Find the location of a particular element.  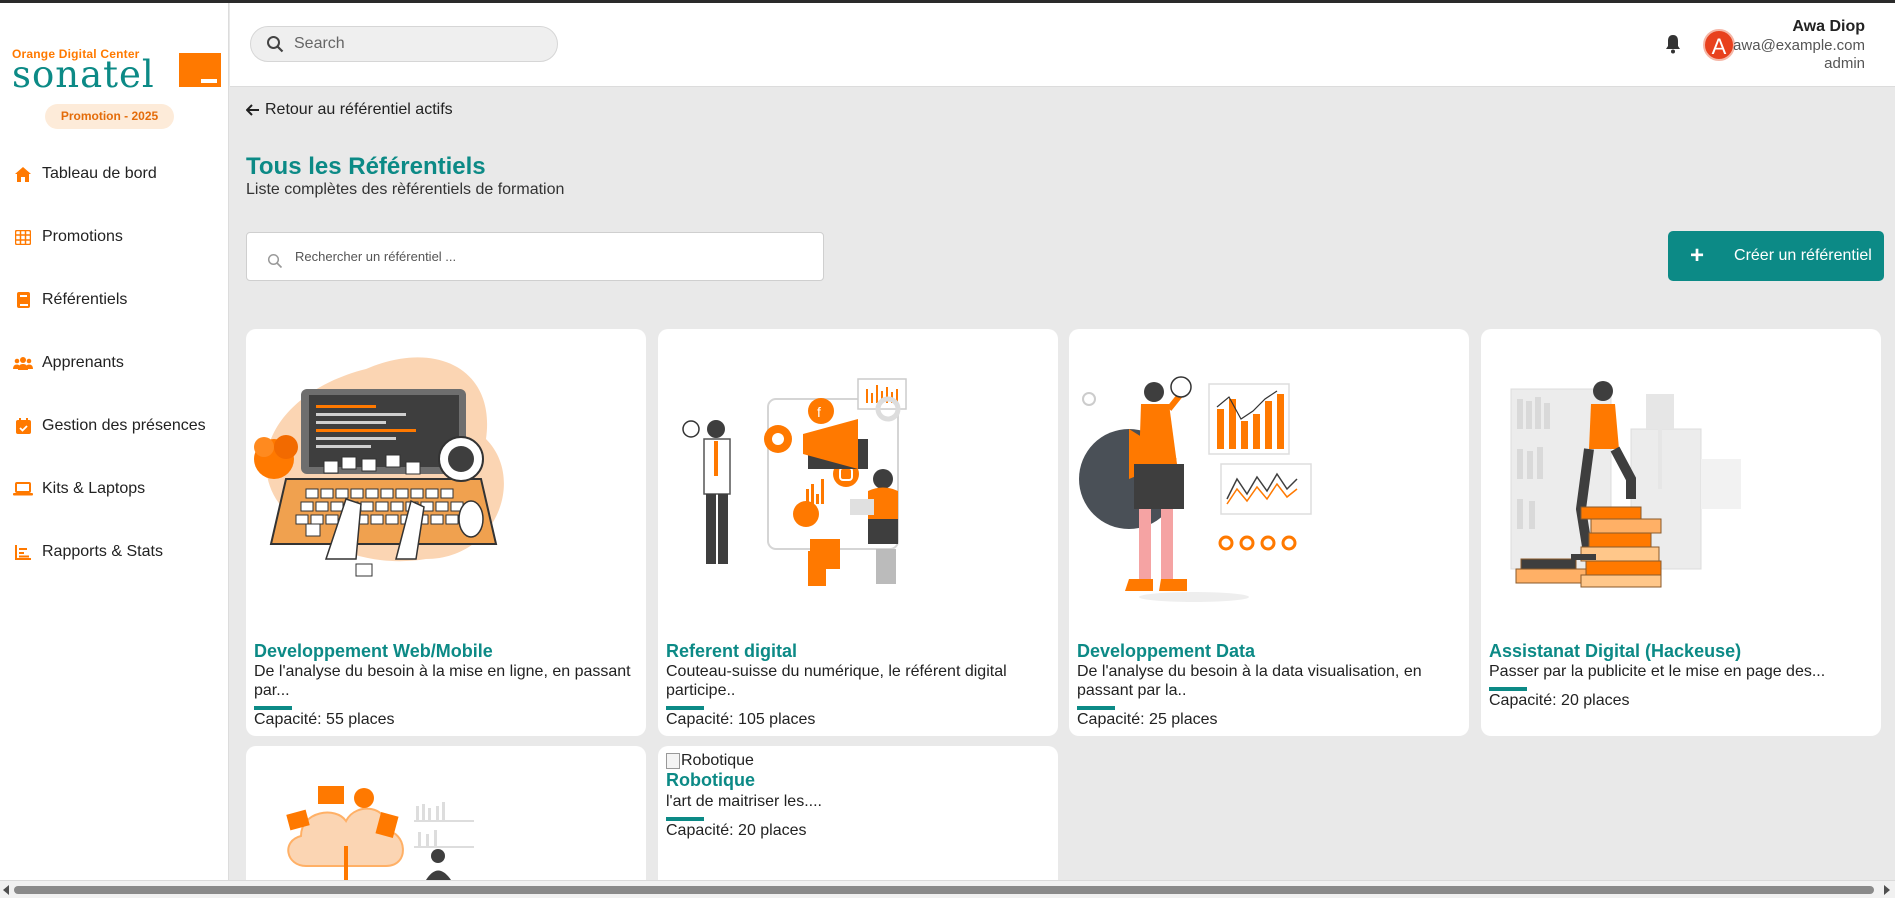

sidebar-item-label: Kits & Laptops is located at coordinates (94, 488).